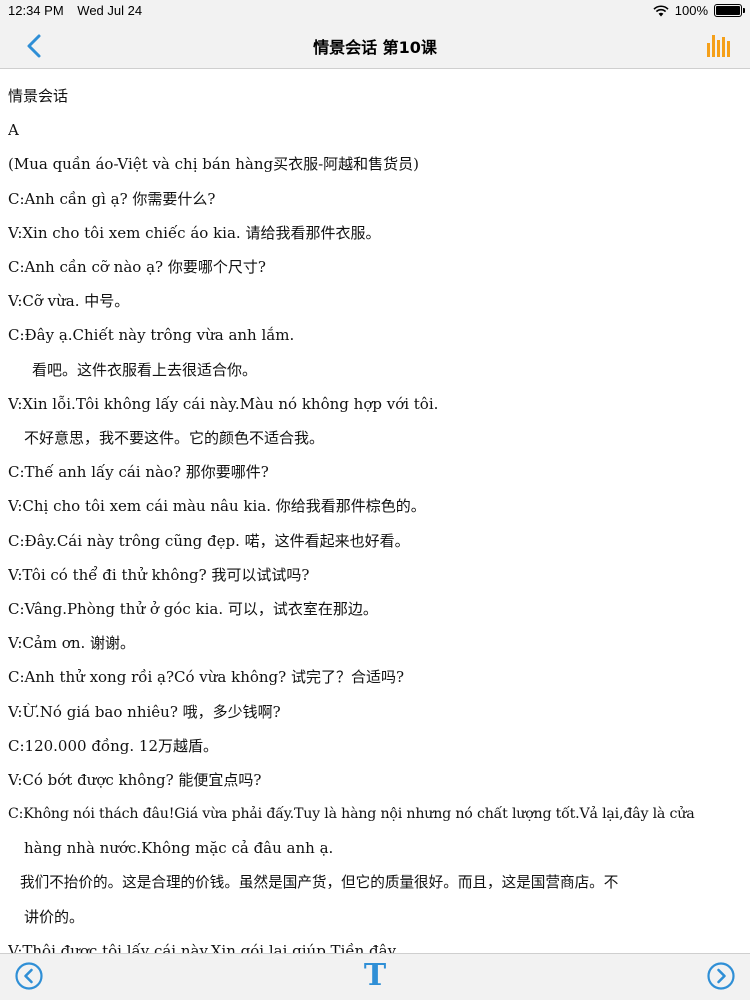 This screenshot has height=1000, width=750. I want to click on nav-bar: 情景会话 第10课, so click(375, 45).